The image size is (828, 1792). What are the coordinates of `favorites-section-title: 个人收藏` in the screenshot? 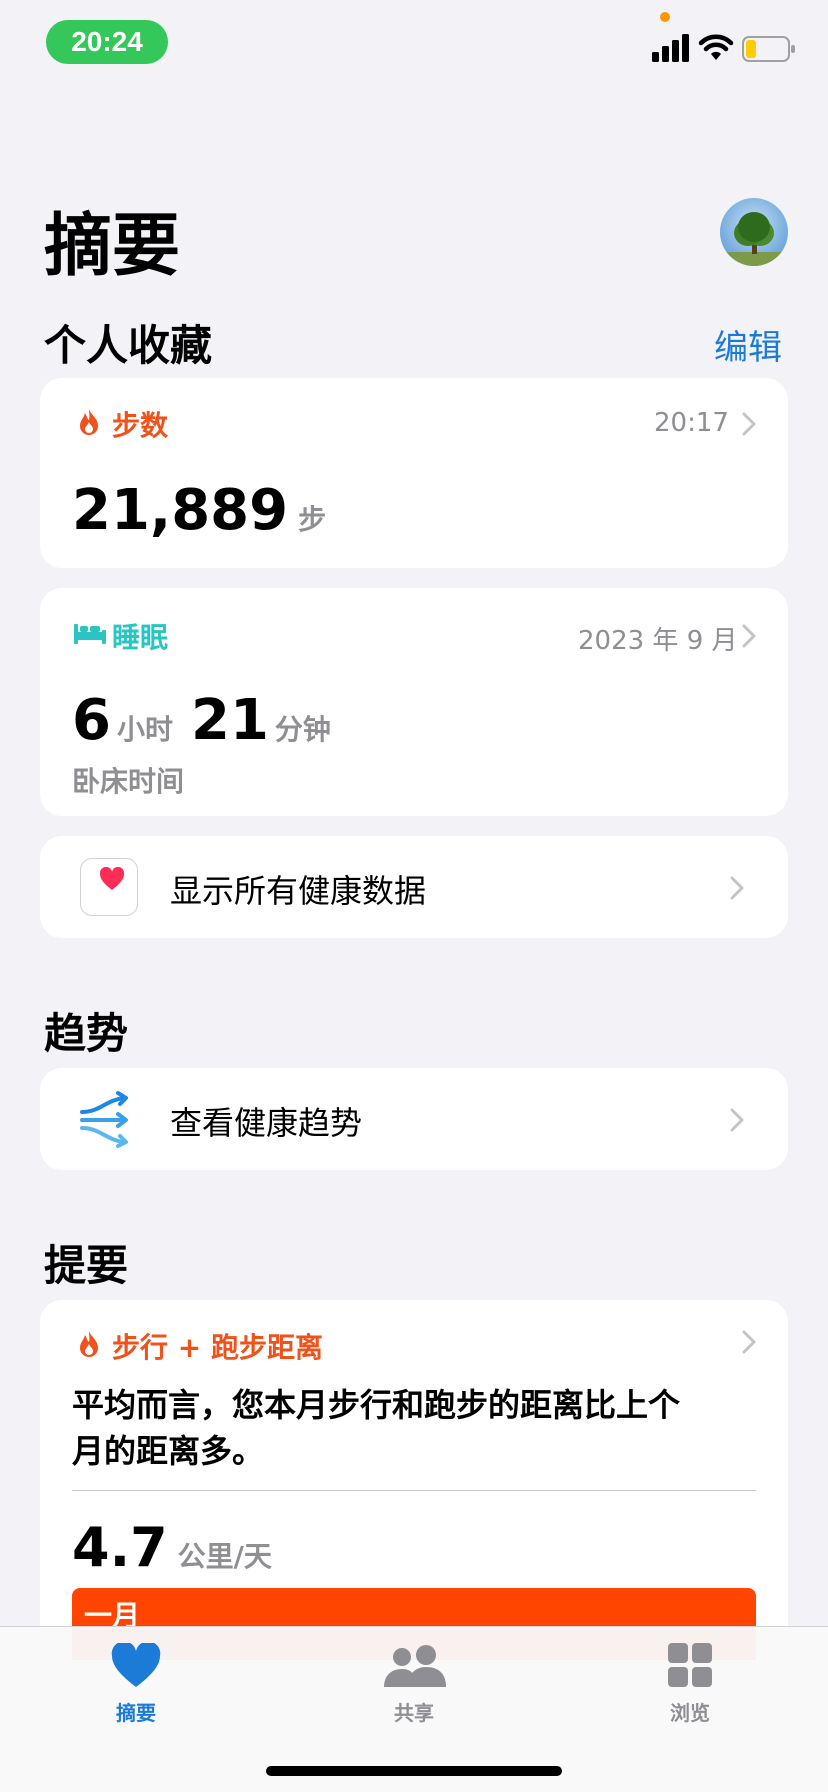 It's located at (128, 345).